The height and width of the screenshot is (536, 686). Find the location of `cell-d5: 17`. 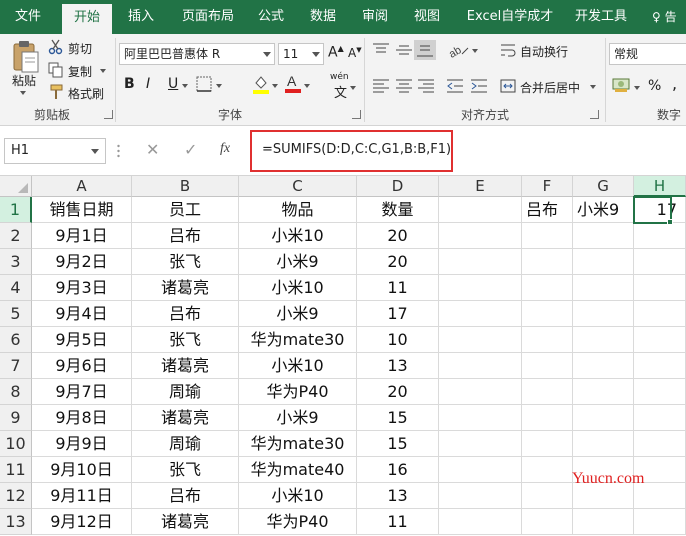

cell-d5: 17 is located at coordinates (398, 314).